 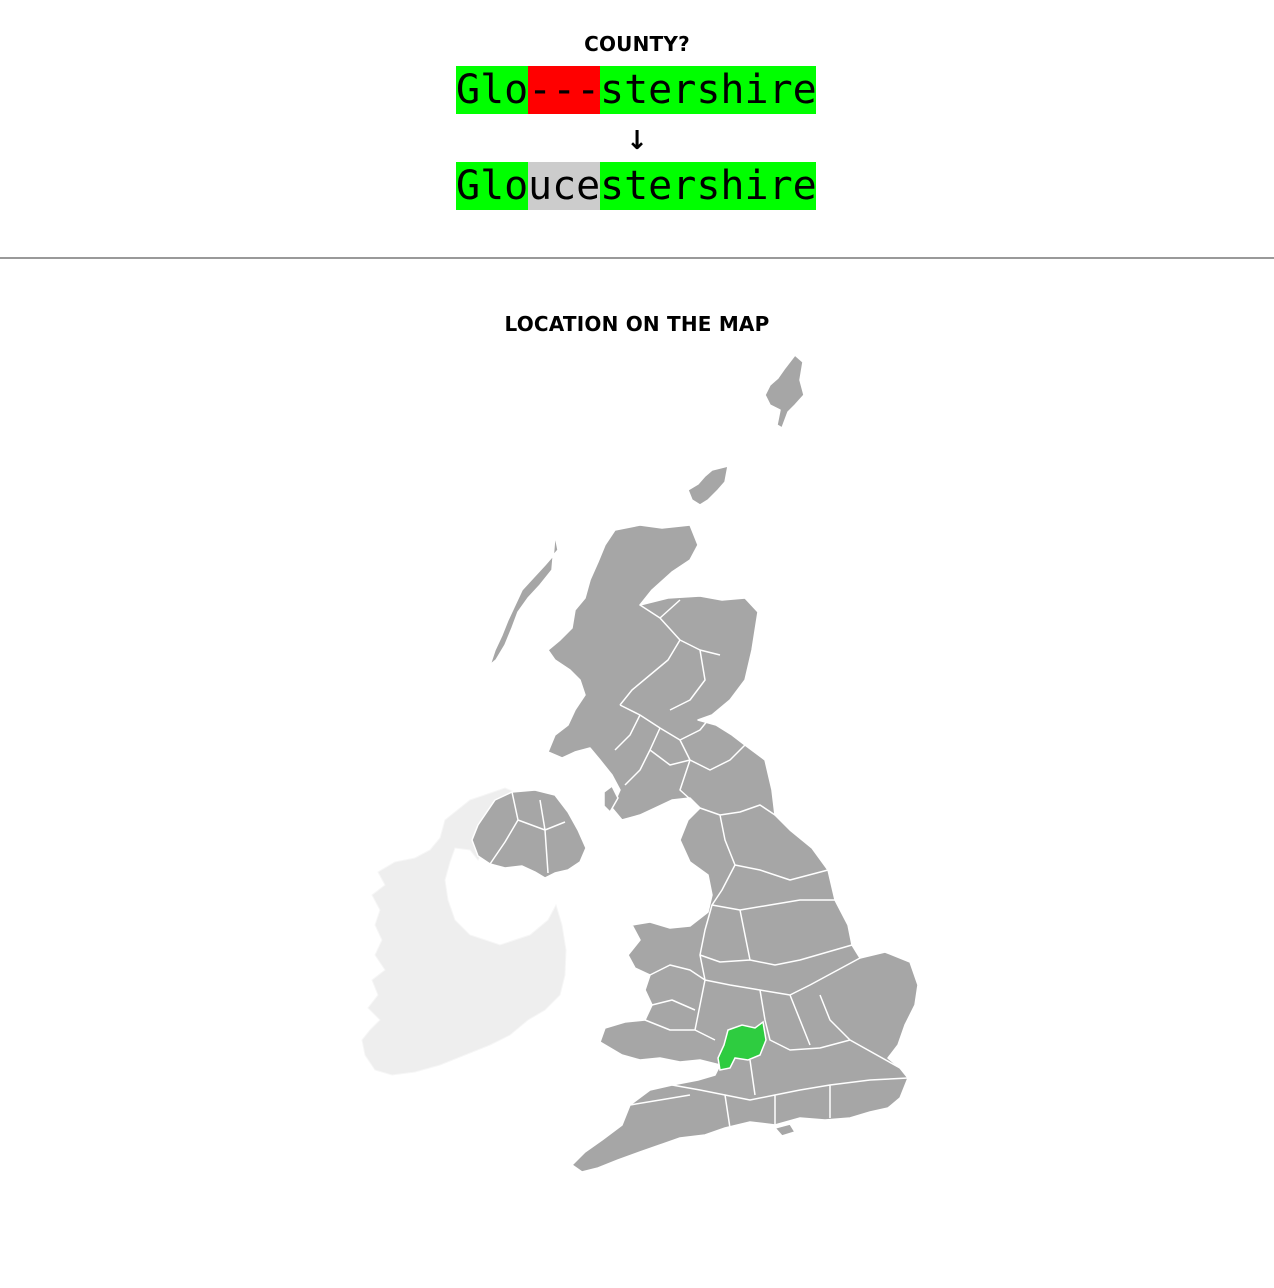 What do you see at coordinates (733, 848) in the screenshot?
I see `great-britain` at bounding box center [733, 848].